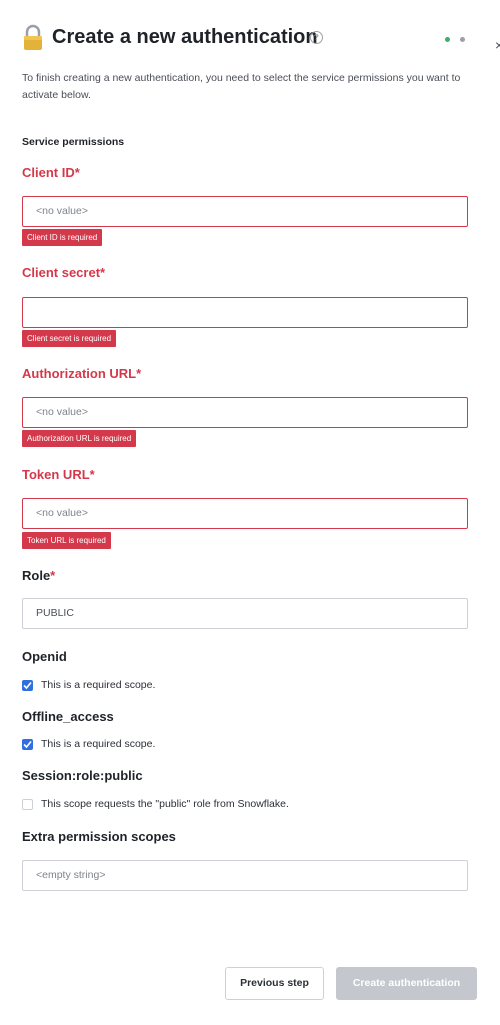 The image size is (500, 1025). Describe the element at coordinates (245, 412) in the screenshot. I see `authorization-url-input: <no value>` at that location.